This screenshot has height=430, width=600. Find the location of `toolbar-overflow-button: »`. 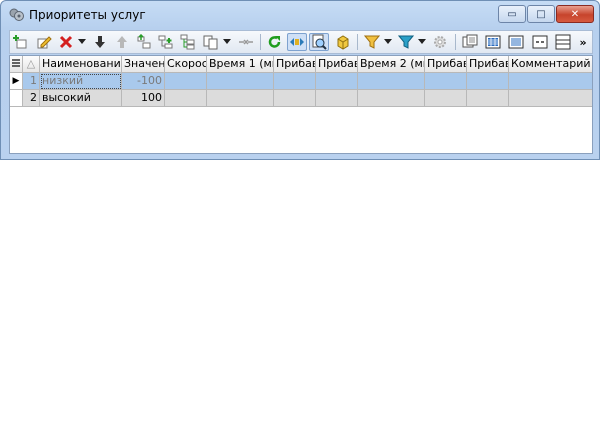

toolbar-overflow-button: » is located at coordinates (583, 42).